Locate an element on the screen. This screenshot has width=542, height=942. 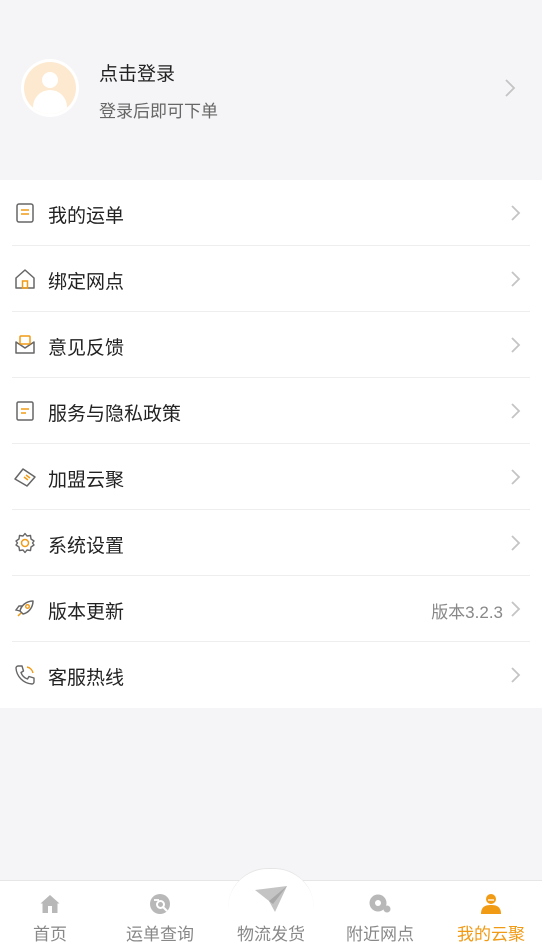
menu-item-label: 版本更新 is located at coordinates (86, 612).